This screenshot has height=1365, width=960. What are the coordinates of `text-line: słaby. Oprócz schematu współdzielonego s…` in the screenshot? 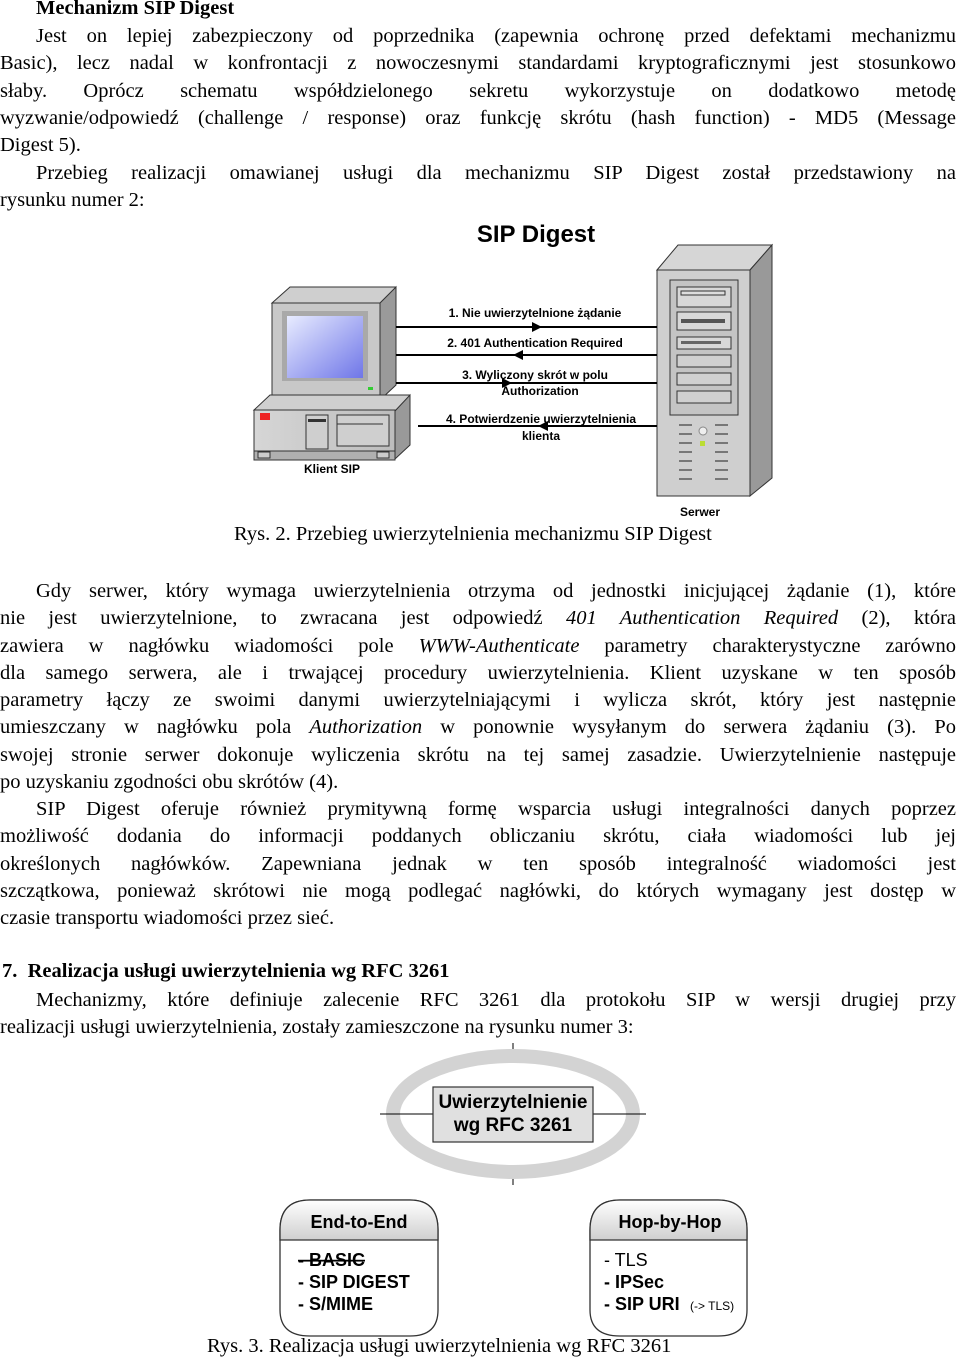 It's located at (478, 90).